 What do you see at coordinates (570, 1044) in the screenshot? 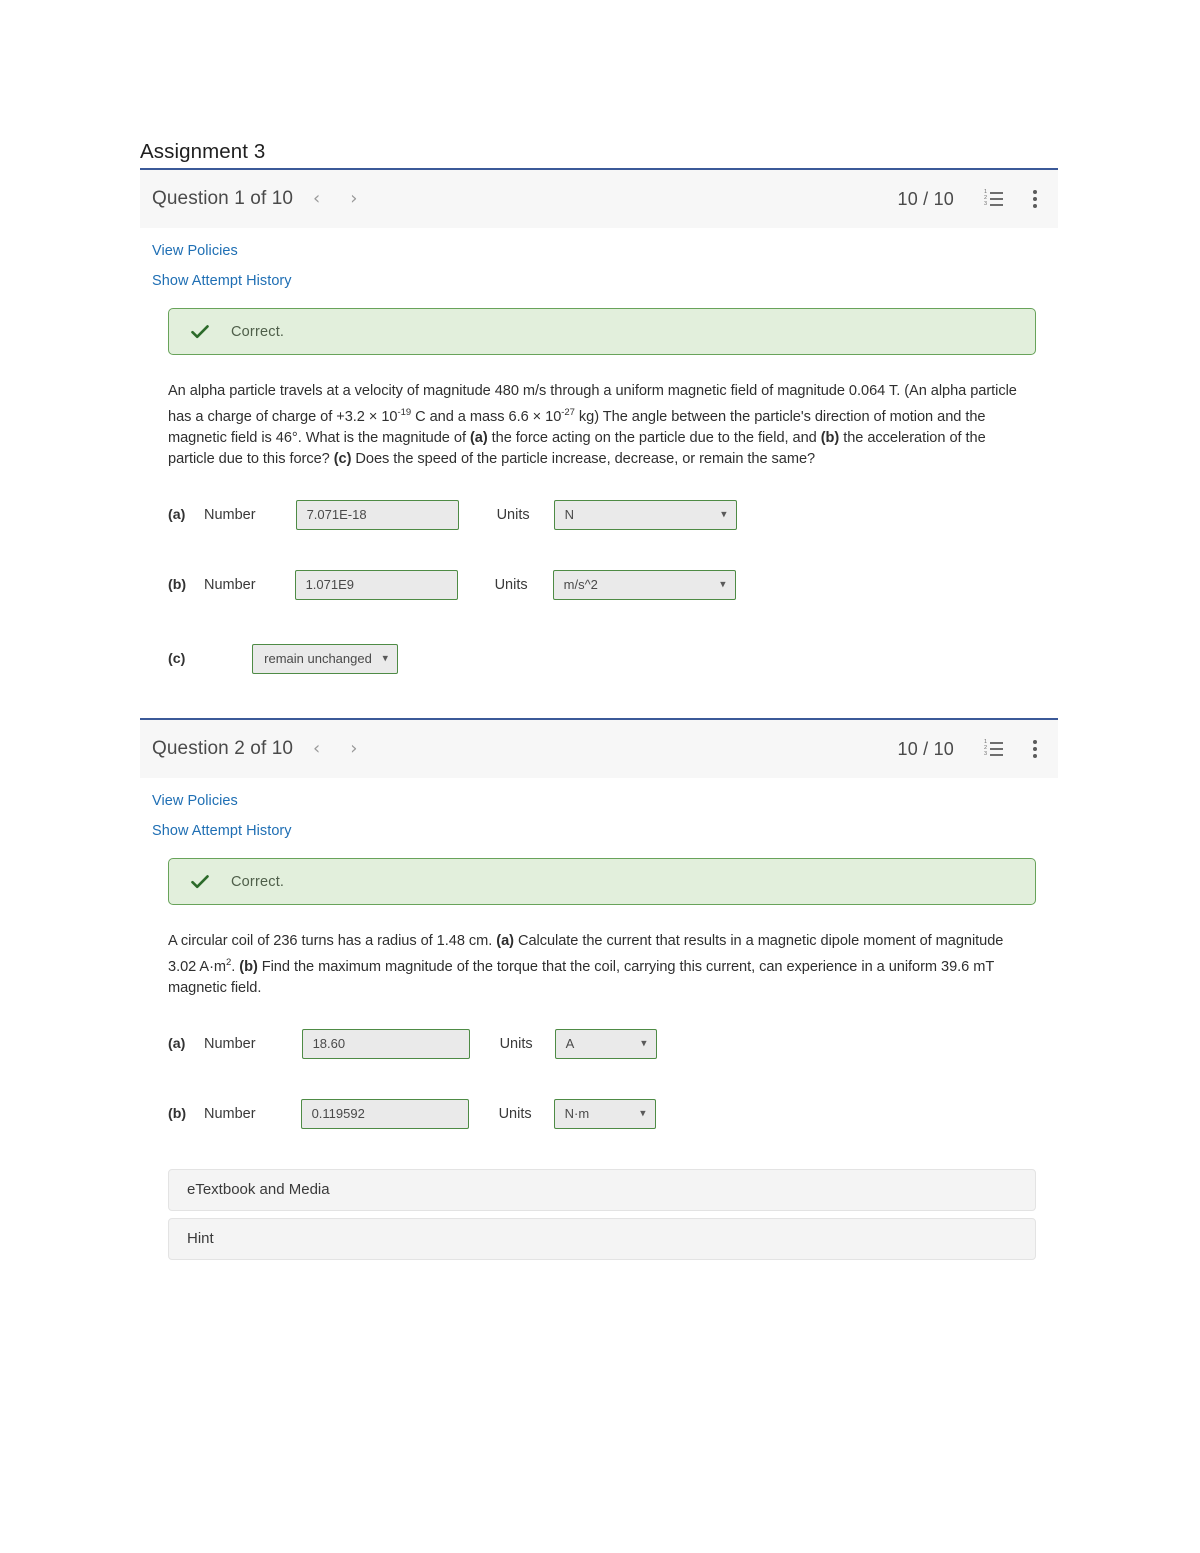
I see `answer-a-units-value: A` at bounding box center [570, 1044].